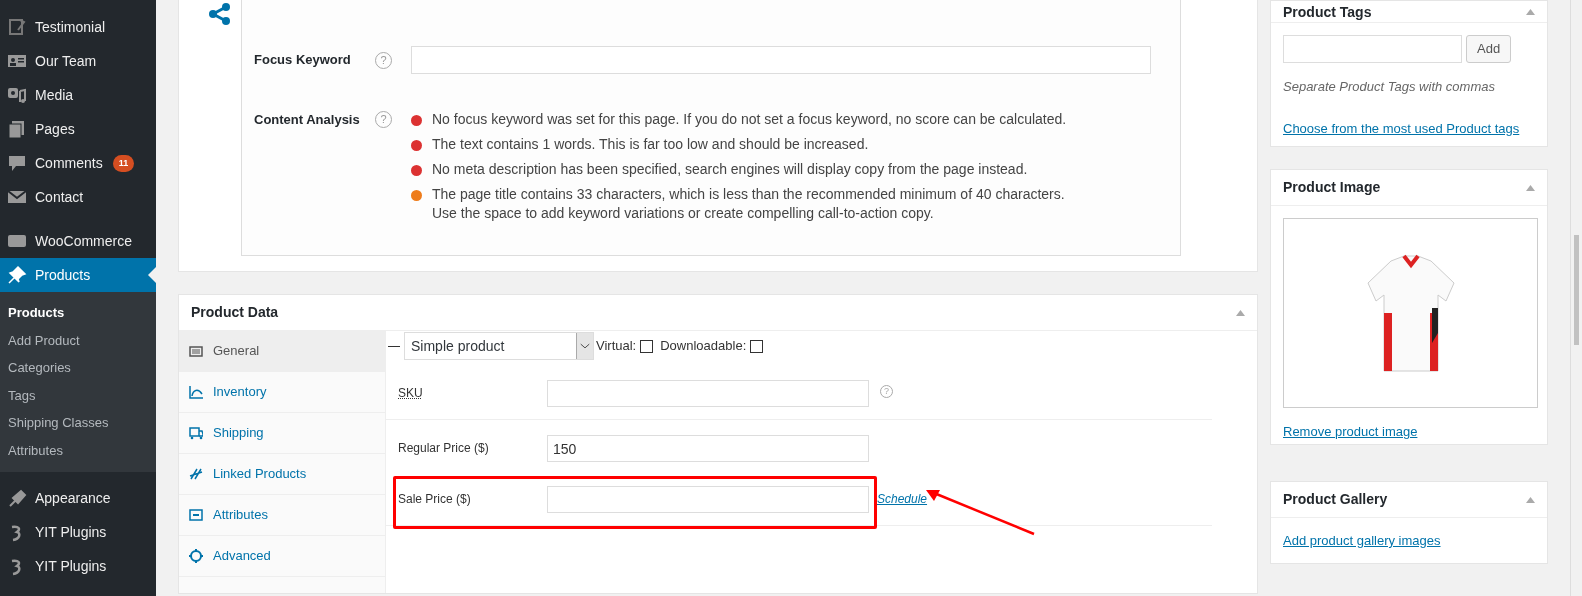 The width and height of the screenshot is (1582, 596). I want to click on scrollbar, so click(1576, 298).